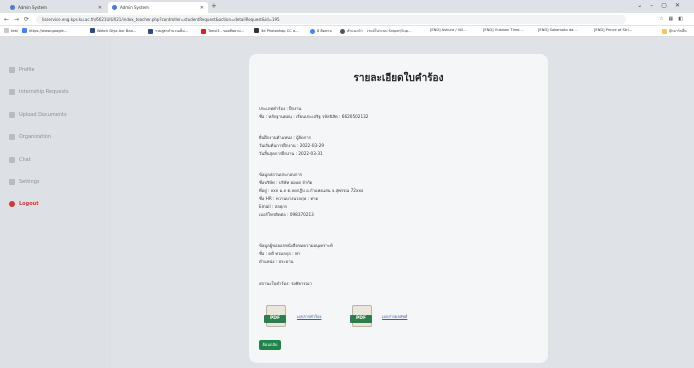  I want to click on sidebar-item-settings: Settings, so click(24, 182).